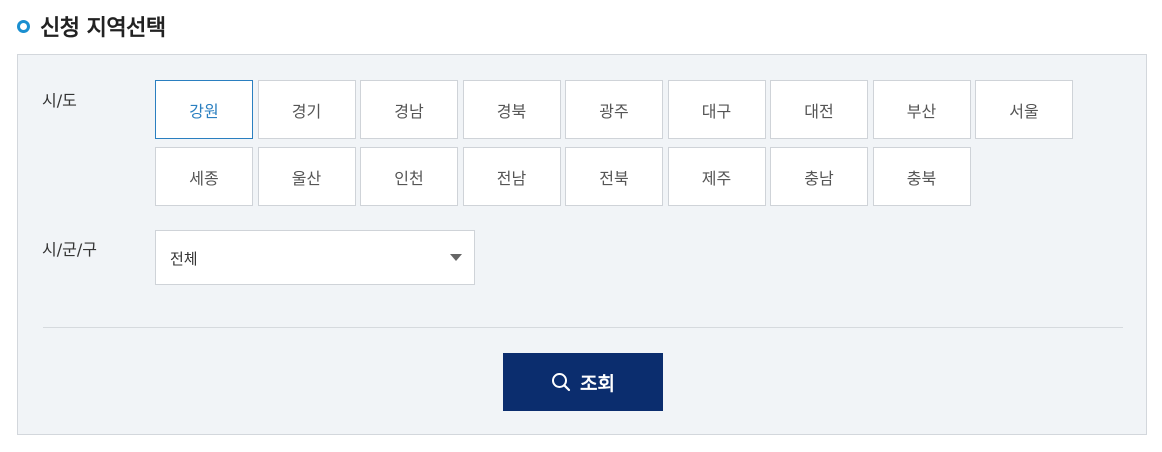 This screenshot has height=452, width=1162. Describe the element at coordinates (204, 176) in the screenshot. I see `region-button-sejong: 세종` at that location.